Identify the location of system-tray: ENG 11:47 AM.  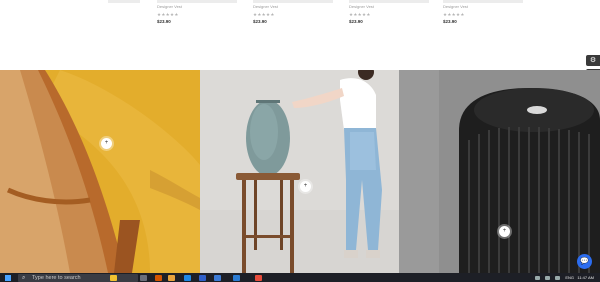
(564, 277).